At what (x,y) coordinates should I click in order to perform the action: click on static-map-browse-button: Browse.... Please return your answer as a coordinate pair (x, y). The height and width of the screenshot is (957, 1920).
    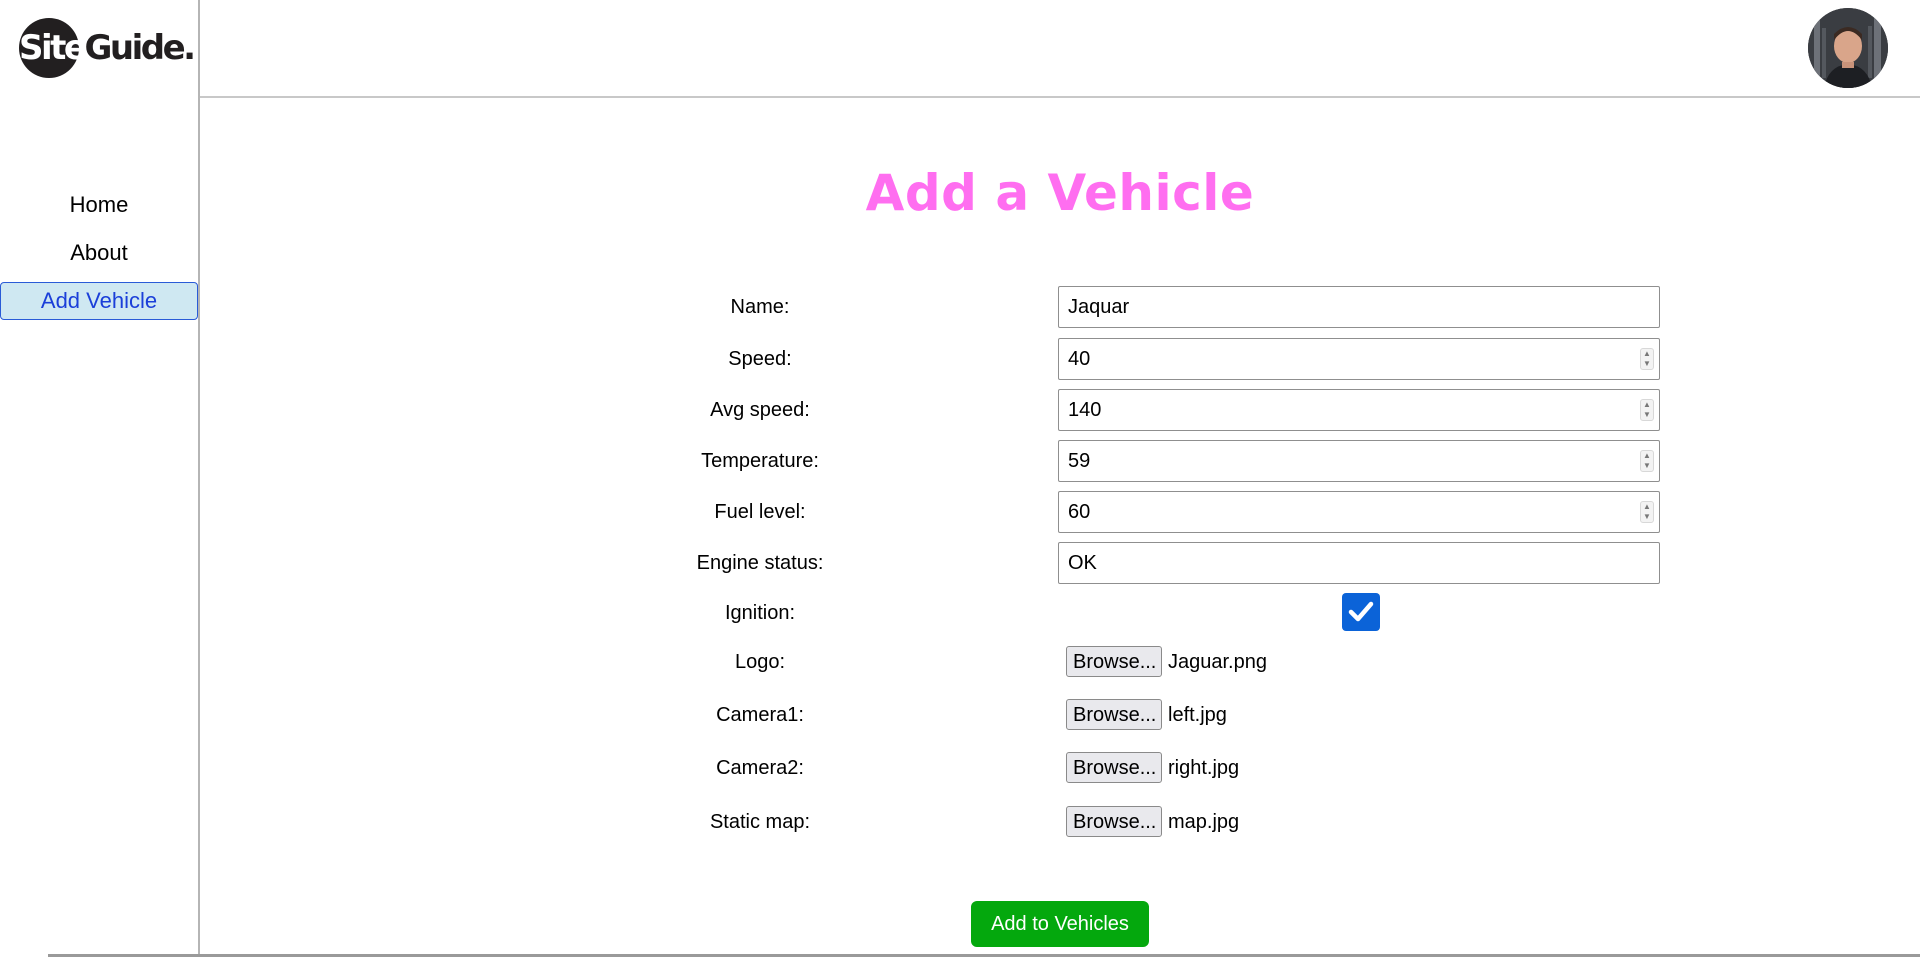
    Looking at the image, I should click on (1114, 821).